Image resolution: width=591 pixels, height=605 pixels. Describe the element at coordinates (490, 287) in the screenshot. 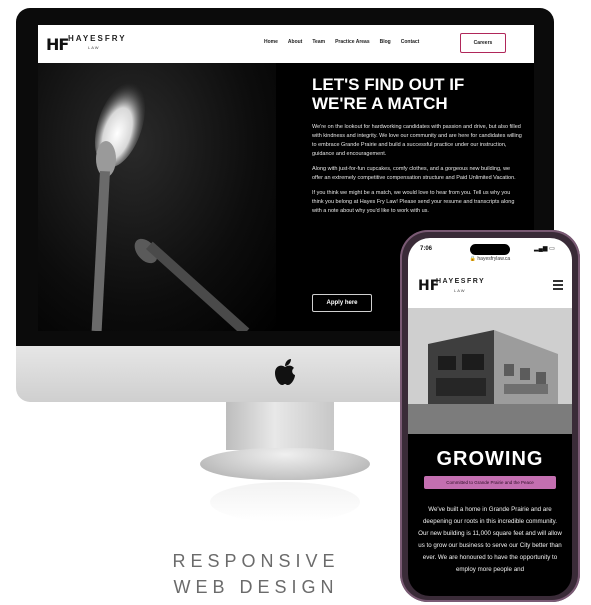

I see `mobile-header: HF HAYESFRY LAW` at that location.